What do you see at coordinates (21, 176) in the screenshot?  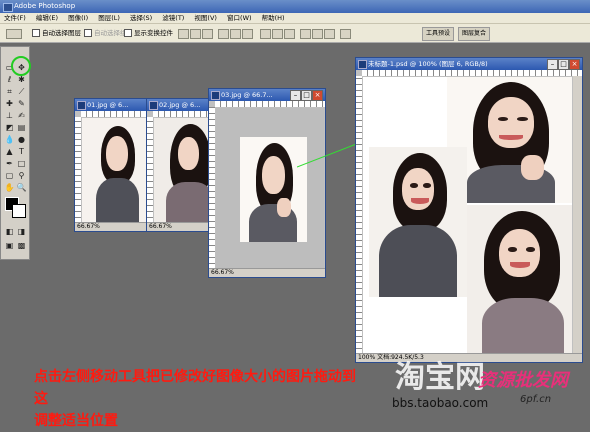 I see `eyedropper-tool-icon: ⚲` at bounding box center [21, 176].